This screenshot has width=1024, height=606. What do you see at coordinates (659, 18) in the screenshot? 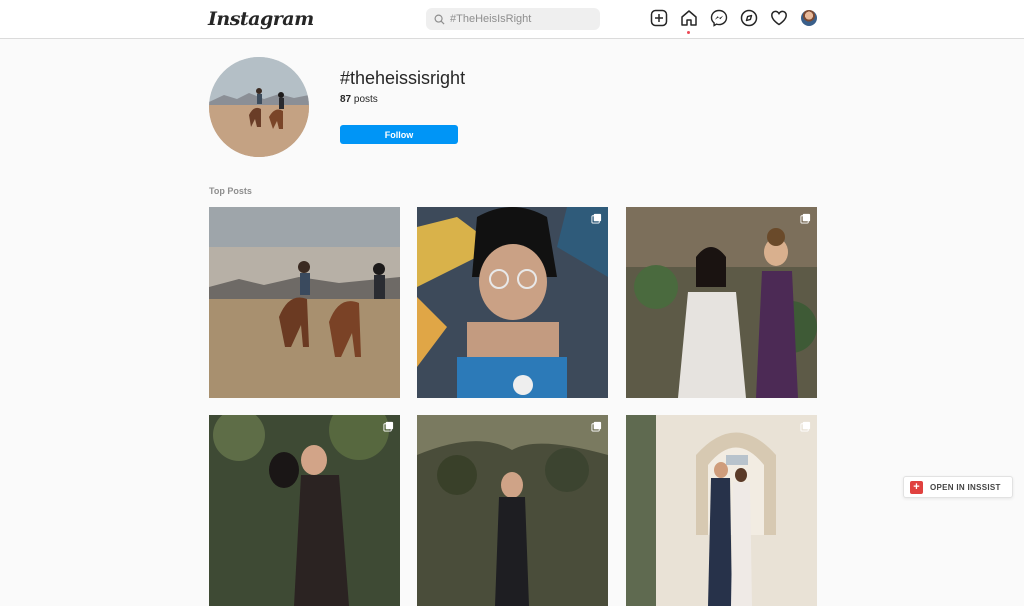
I see `new-post-icon` at bounding box center [659, 18].